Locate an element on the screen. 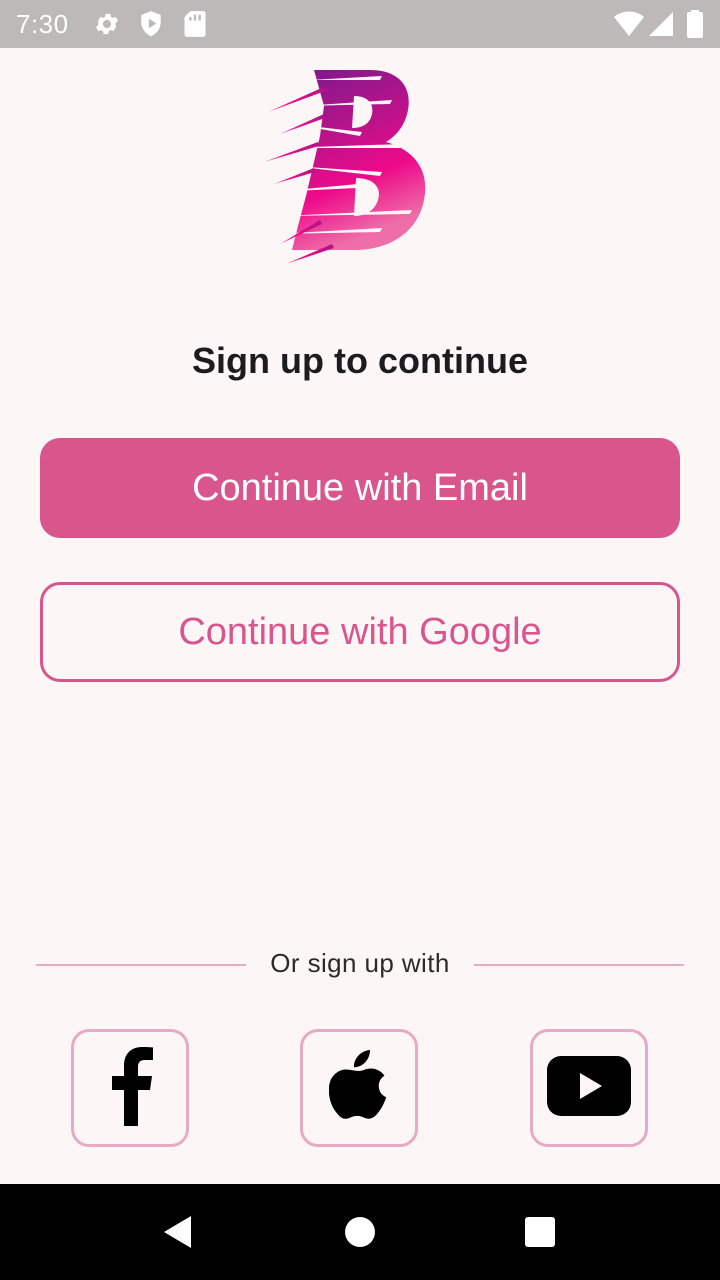 The image size is (720, 1280). continue-with-email-label: Continue with Email is located at coordinates (360, 487).